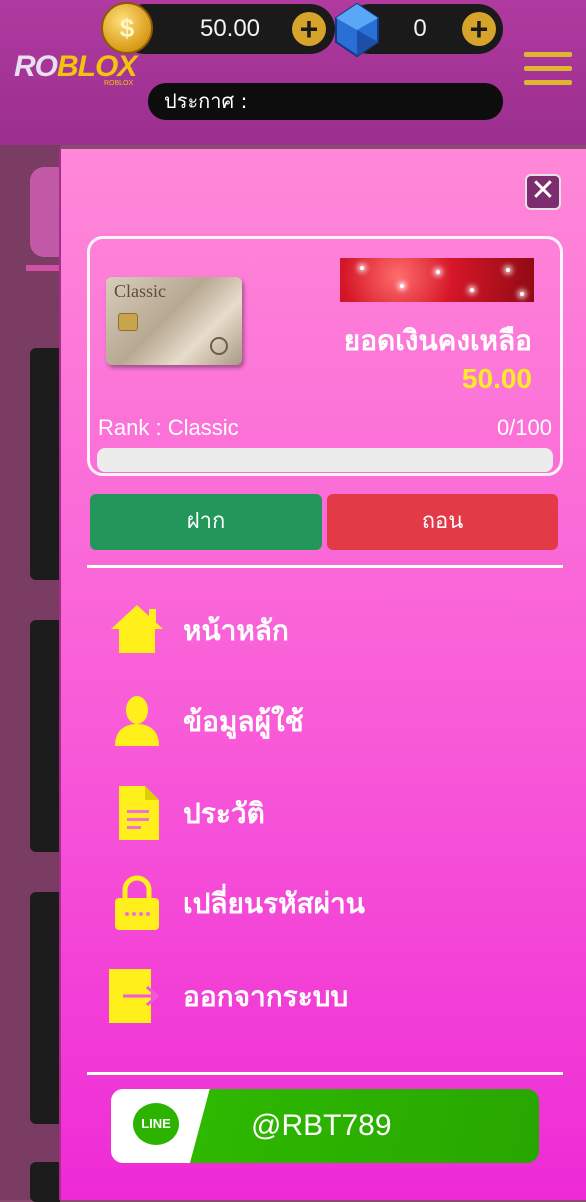 Image resolution: width=586 pixels, height=1202 pixels. I want to click on background-indicator, so click(43, 268).